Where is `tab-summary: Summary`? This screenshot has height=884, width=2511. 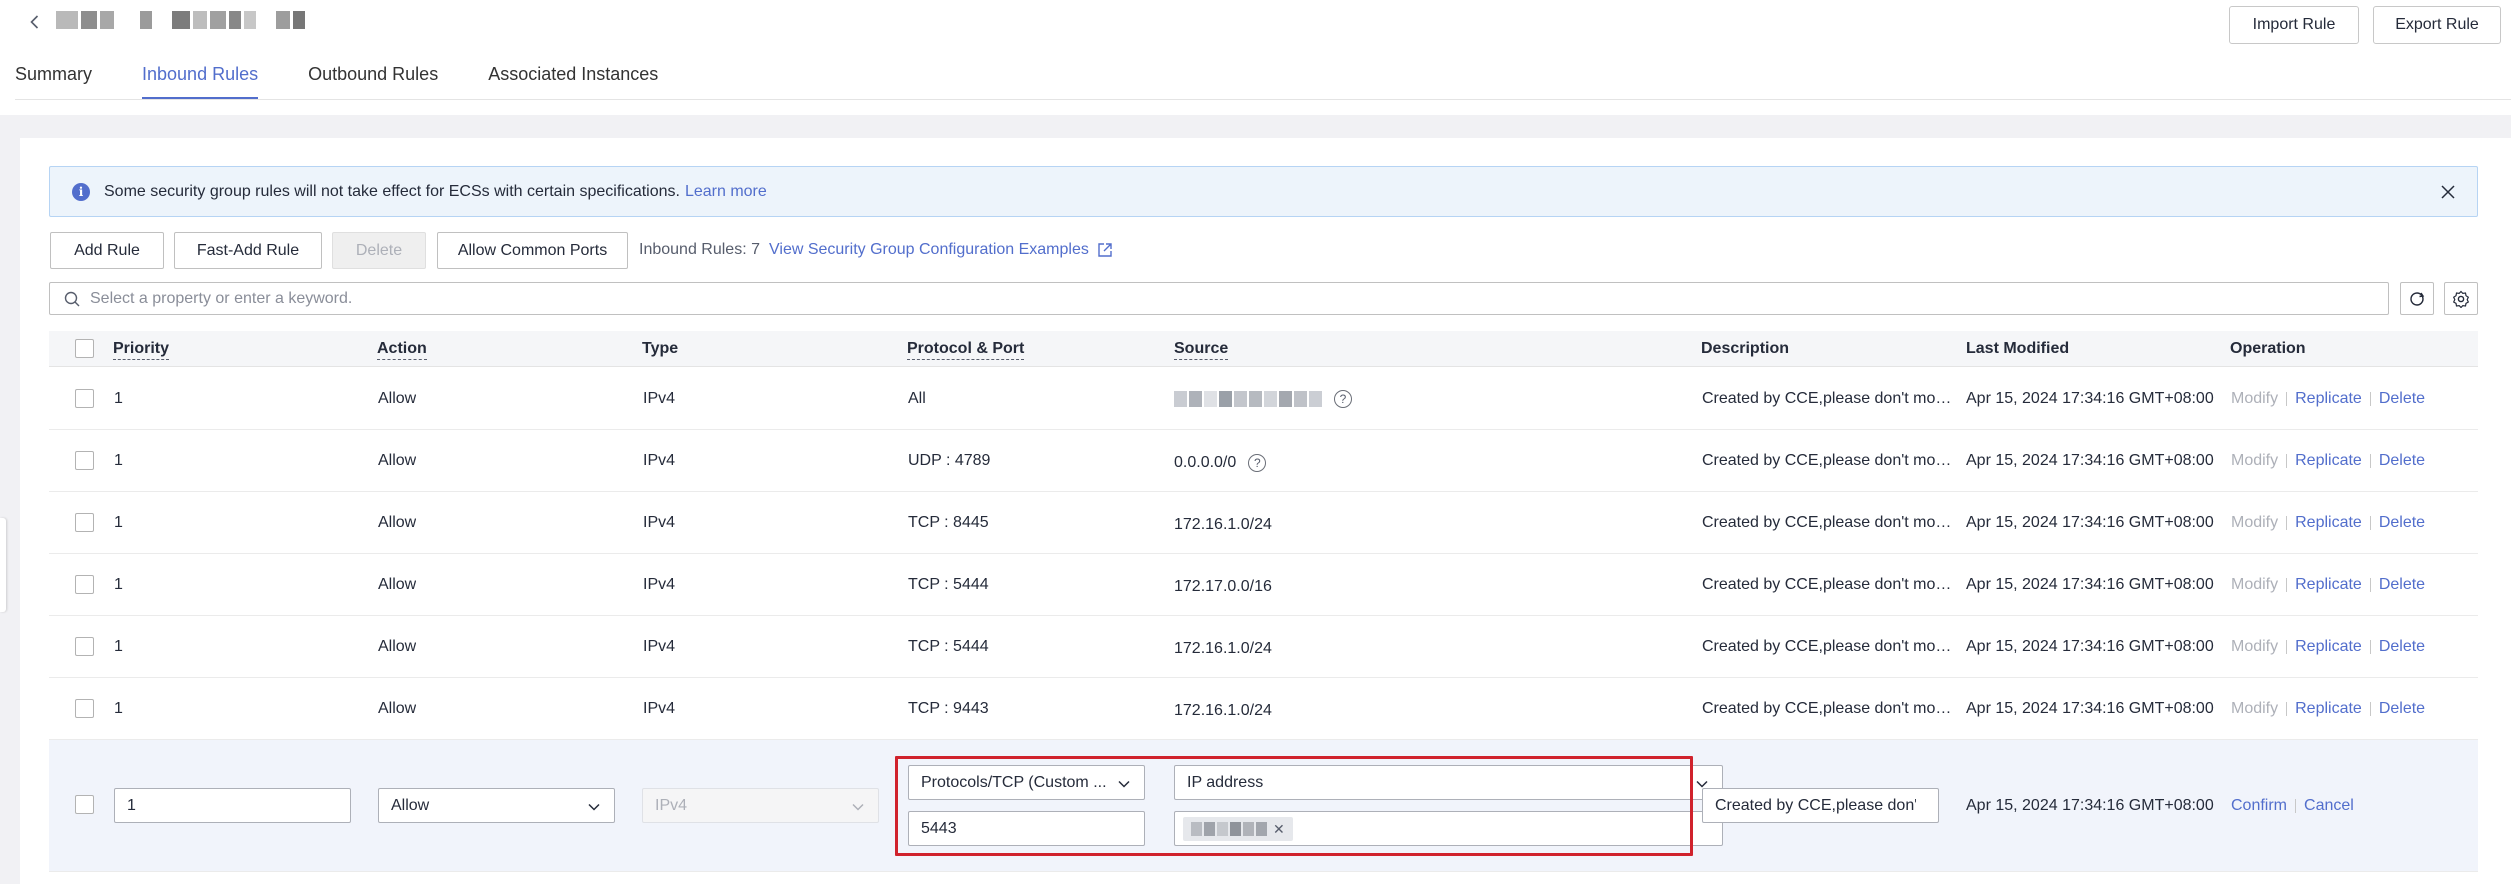 tab-summary: Summary is located at coordinates (53, 80).